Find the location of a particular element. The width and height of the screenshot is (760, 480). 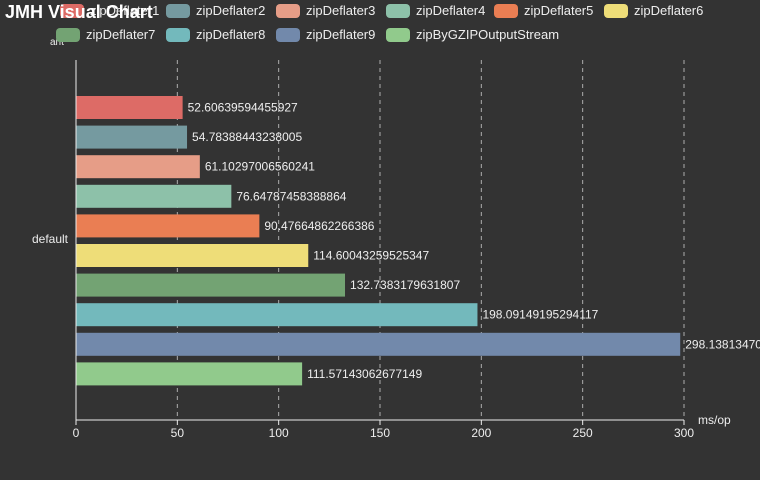

bar-value-label: 54.78388443238005 is located at coordinates (247, 137).